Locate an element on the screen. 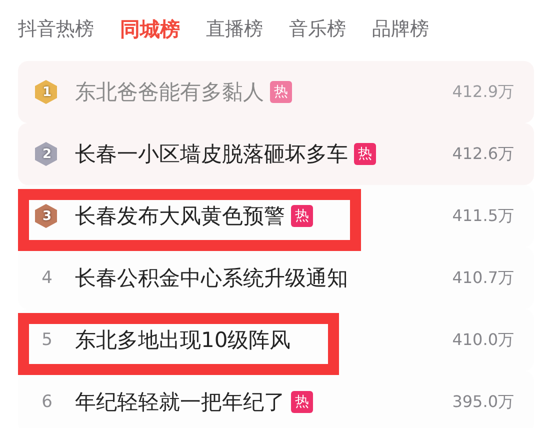 Image resolution: width=550 pixels, height=428 pixels. topic-title: 东北多地出现10级阵风 is located at coordinates (183, 340).